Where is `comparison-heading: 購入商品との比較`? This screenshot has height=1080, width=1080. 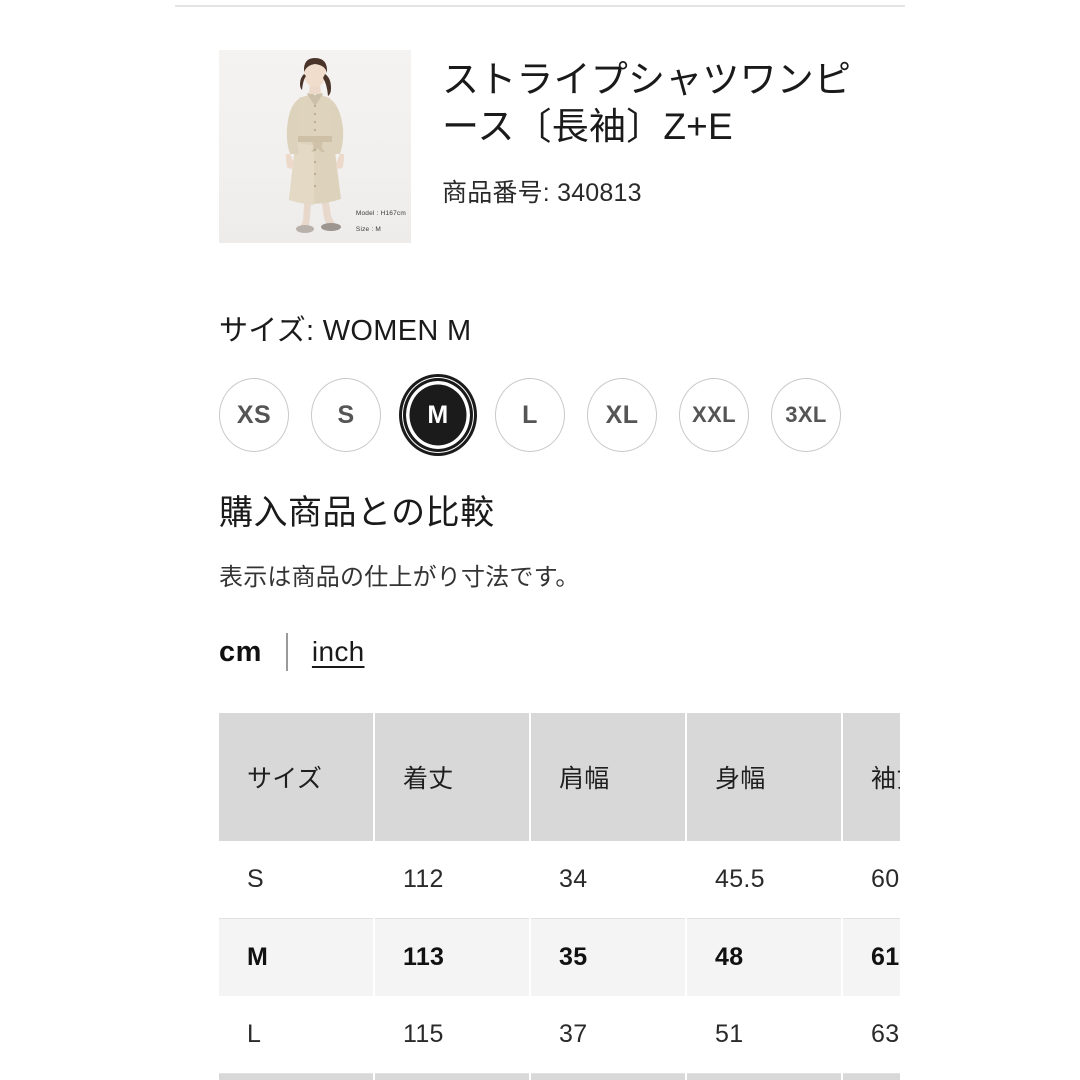
comparison-heading: 購入商品との比較 is located at coordinates (357, 513).